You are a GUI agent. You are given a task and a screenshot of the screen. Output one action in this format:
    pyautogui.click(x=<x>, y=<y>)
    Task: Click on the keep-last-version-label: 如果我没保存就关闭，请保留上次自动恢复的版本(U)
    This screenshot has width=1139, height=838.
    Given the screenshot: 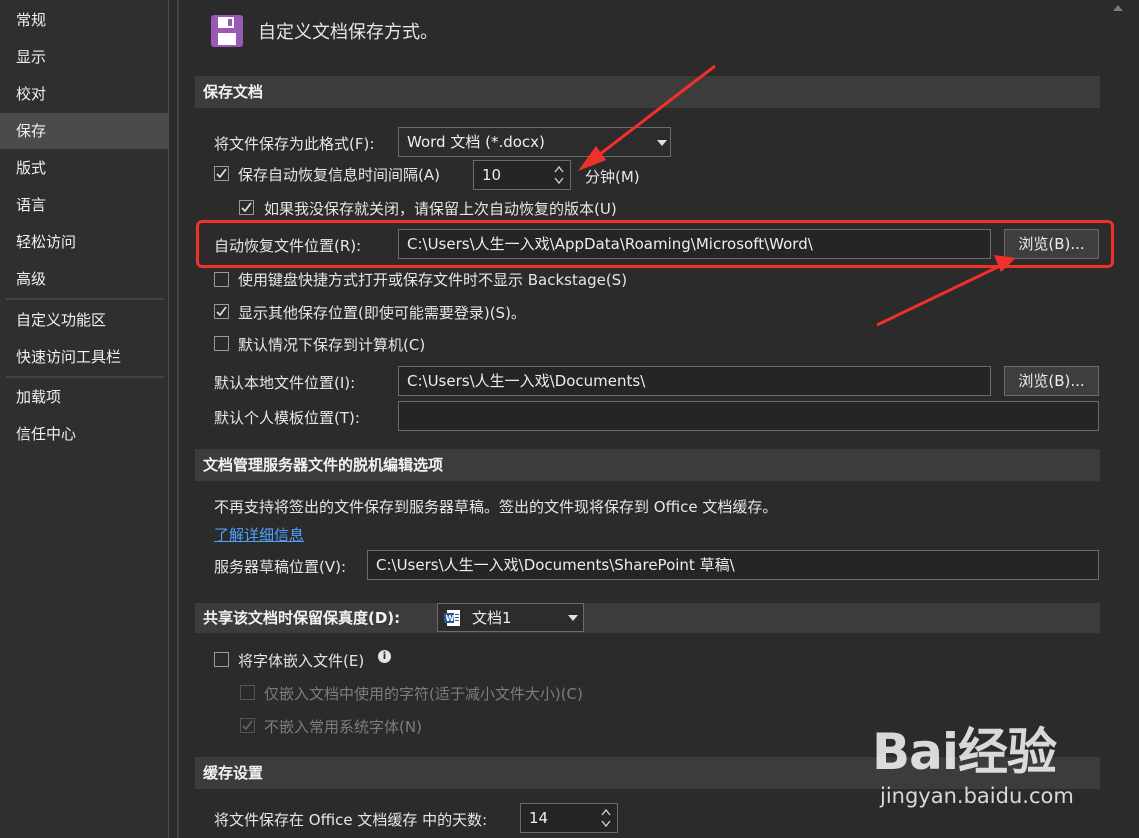 What is the action you would take?
    pyautogui.click(x=440, y=209)
    